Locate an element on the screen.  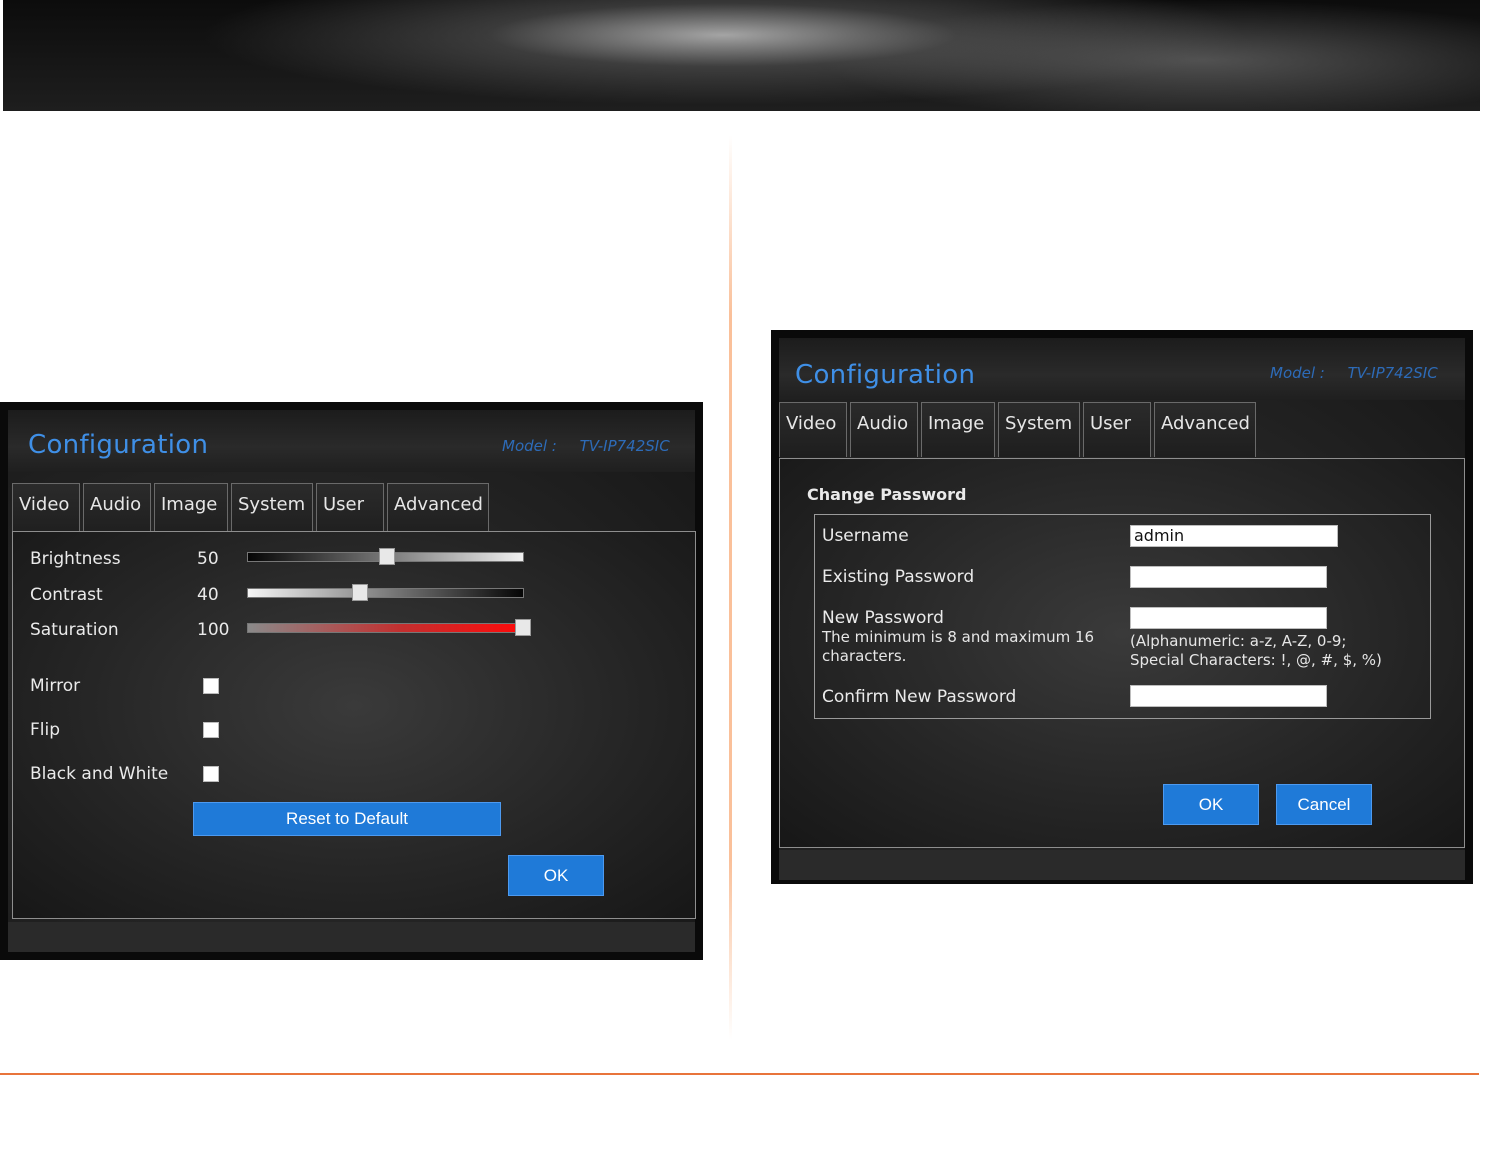
contrast-value: 40 is located at coordinates (208, 595).